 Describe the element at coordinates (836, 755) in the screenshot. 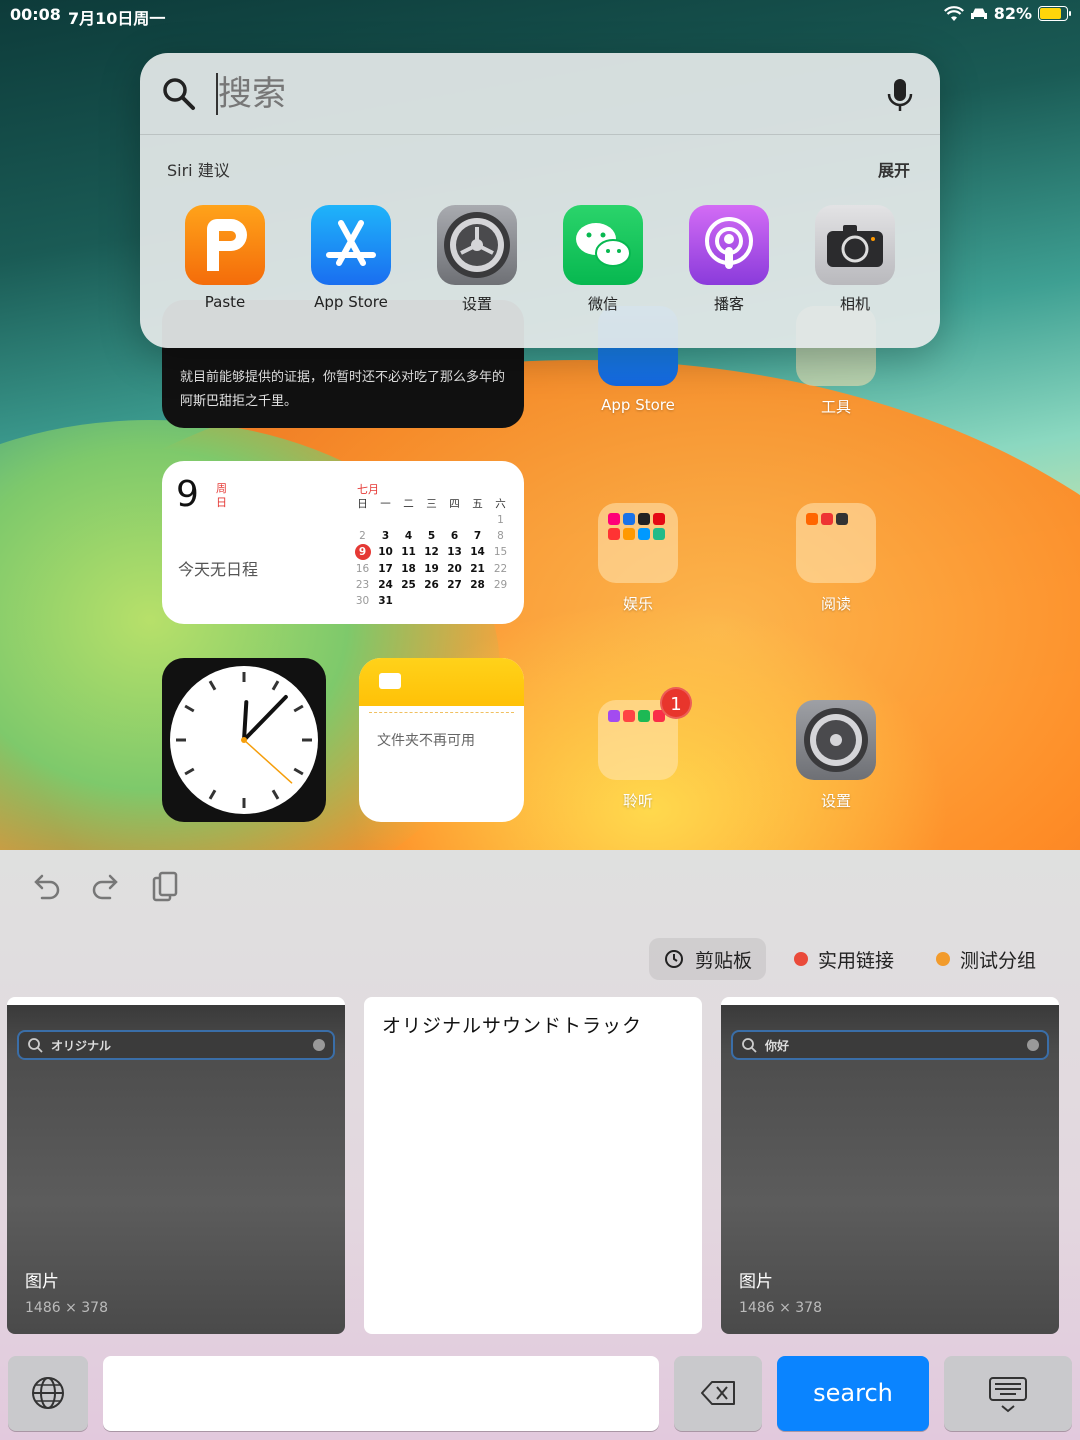

I see `home-settings: 设置` at that location.